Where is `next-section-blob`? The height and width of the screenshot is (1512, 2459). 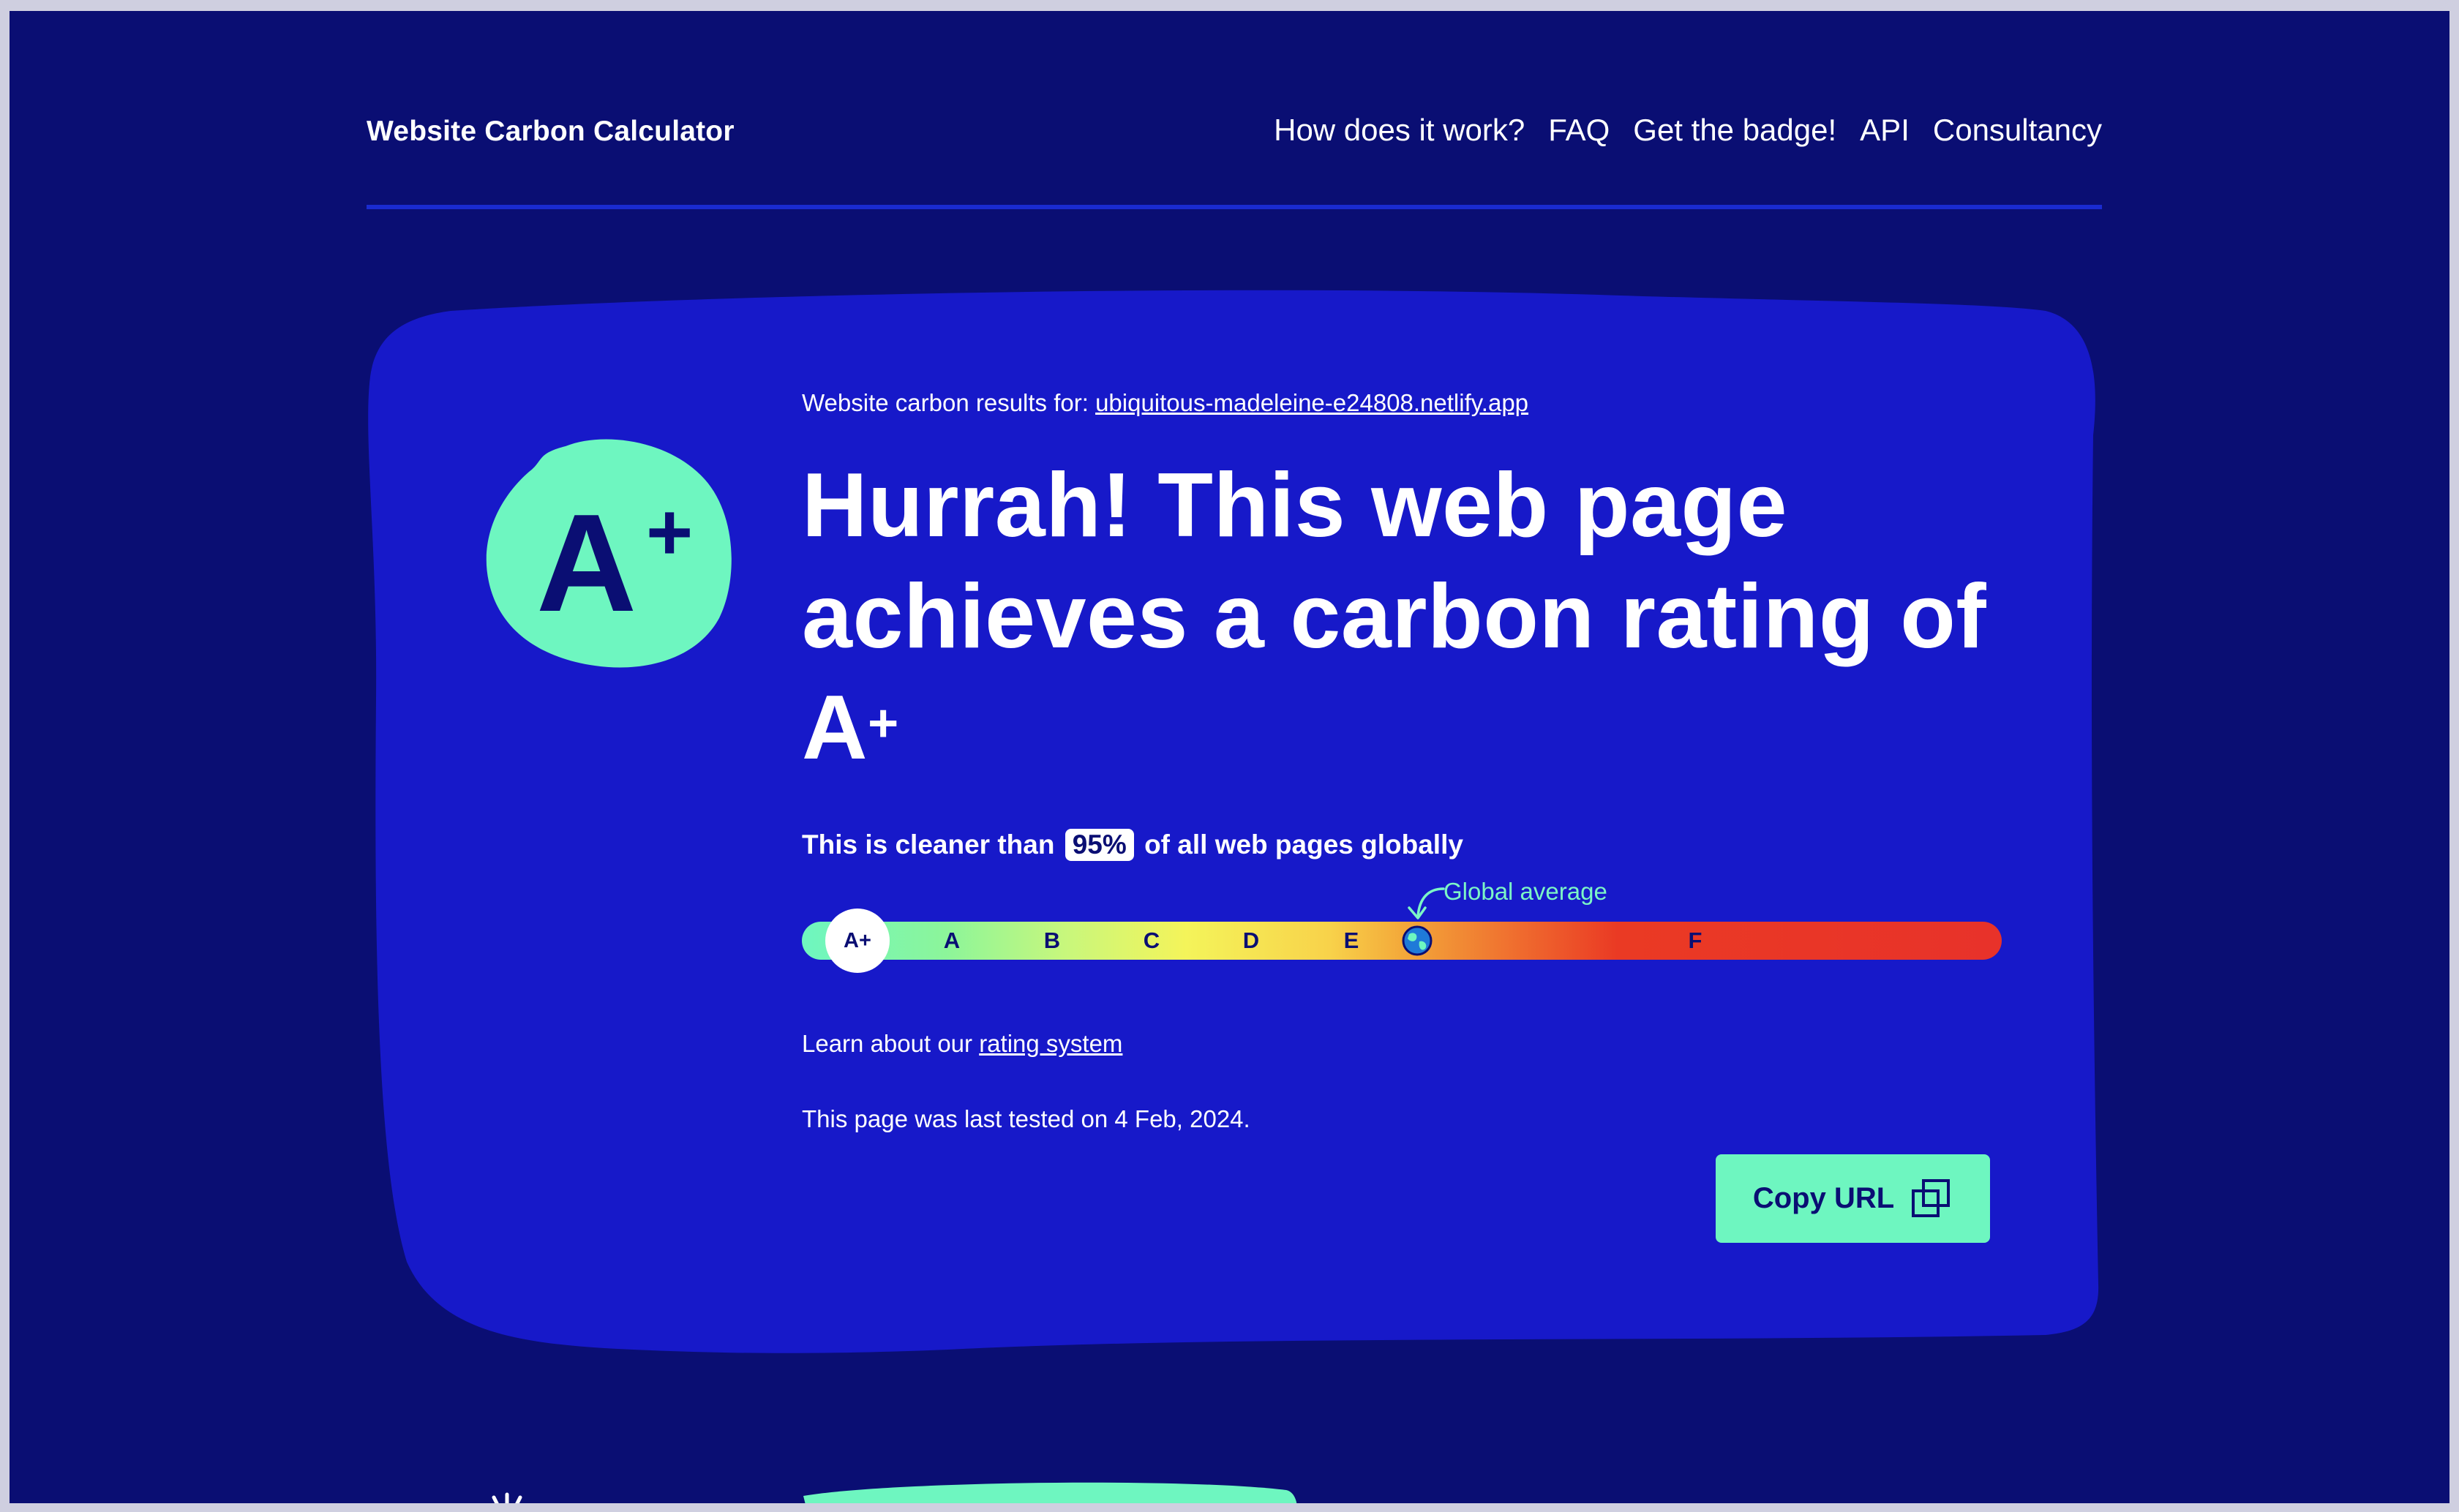
next-section-blob is located at coordinates (1050, 1493).